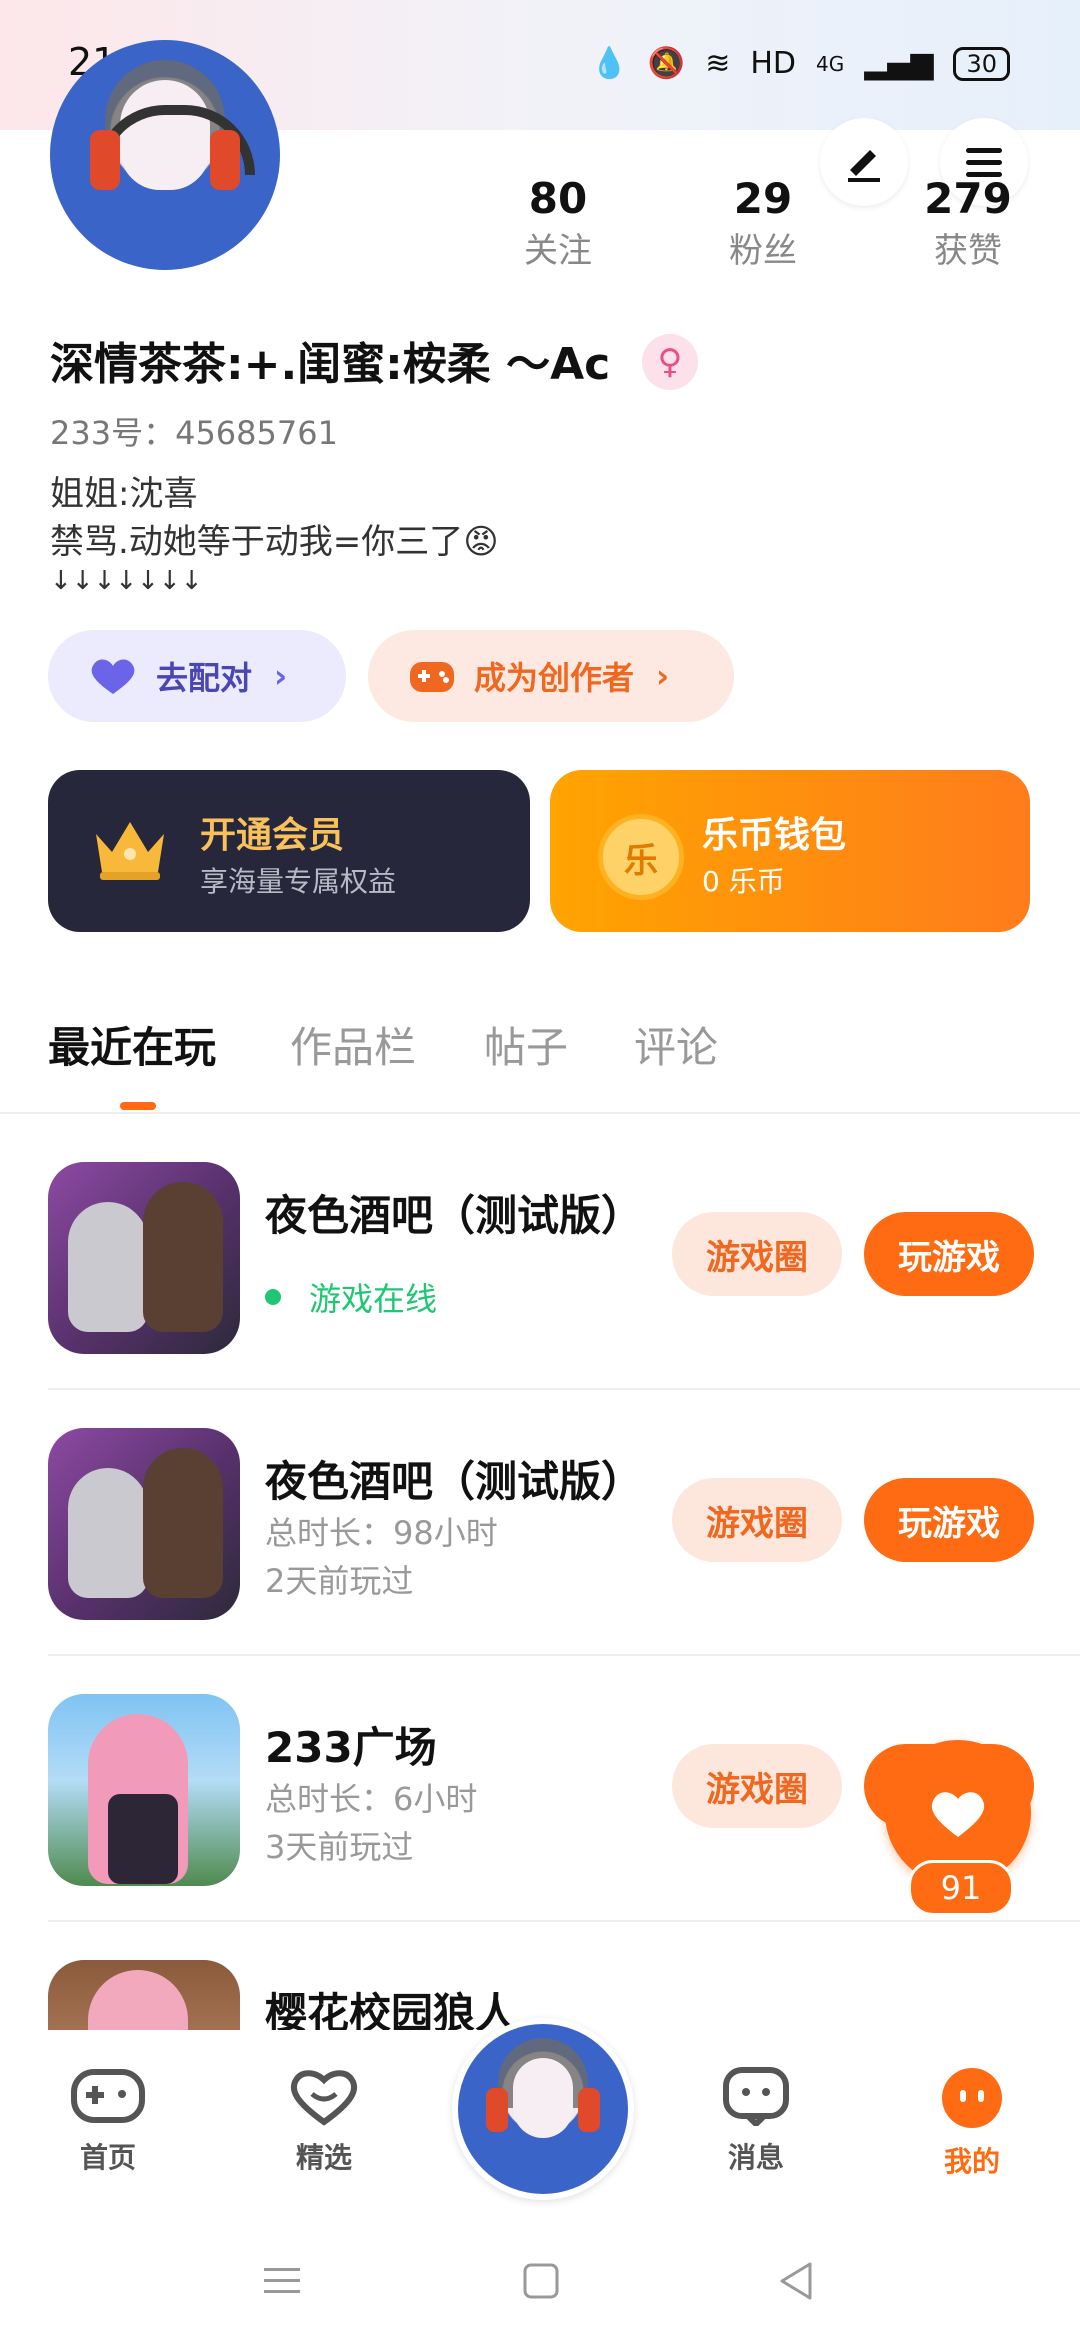 The height and width of the screenshot is (2340, 1080). I want to click on like-count: 91, so click(961, 1888).